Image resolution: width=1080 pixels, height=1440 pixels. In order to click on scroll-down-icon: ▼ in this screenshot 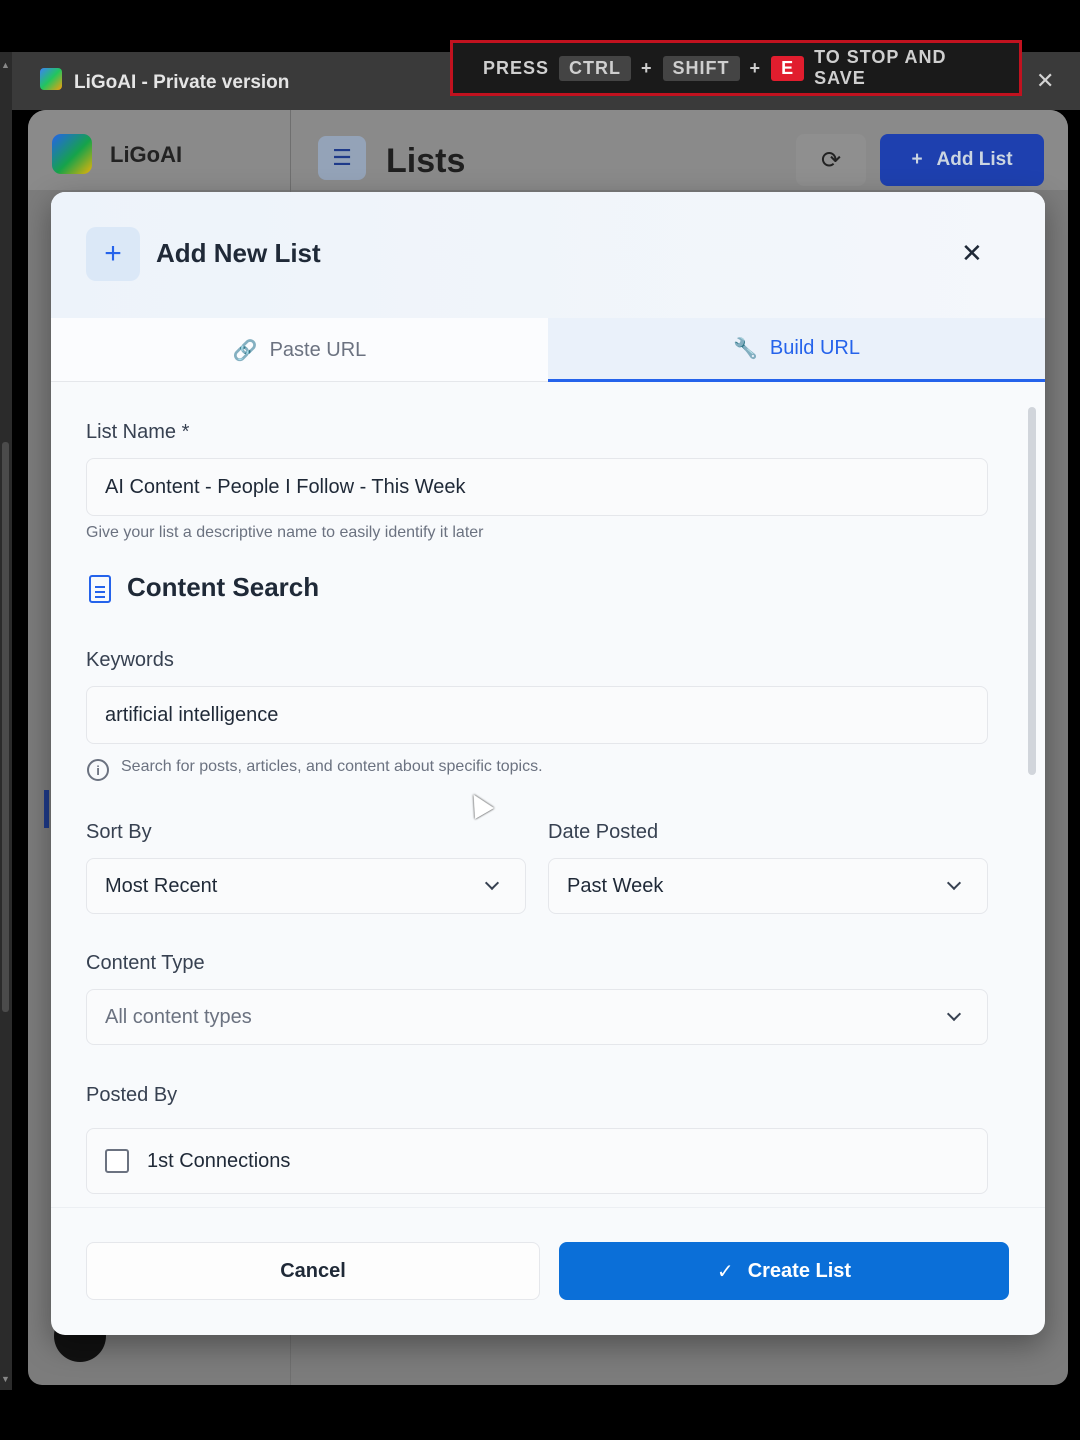, I will do `click(5, 1379)`.